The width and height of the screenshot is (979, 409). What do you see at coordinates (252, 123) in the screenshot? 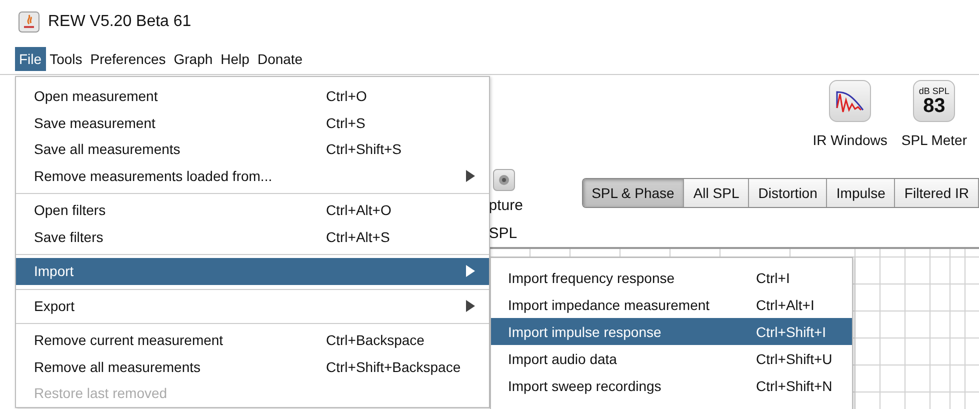
I see `menu-entry: Save measurement Ctrl+S` at bounding box center [252, 123].